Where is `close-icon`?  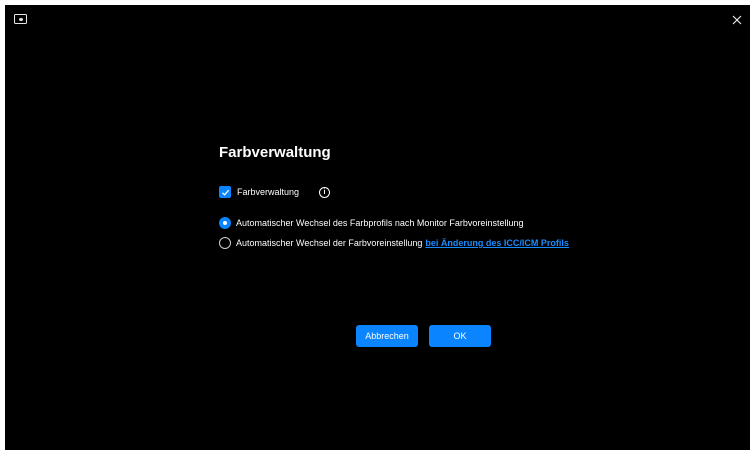 close-icon is located at coordinates (737, 20).